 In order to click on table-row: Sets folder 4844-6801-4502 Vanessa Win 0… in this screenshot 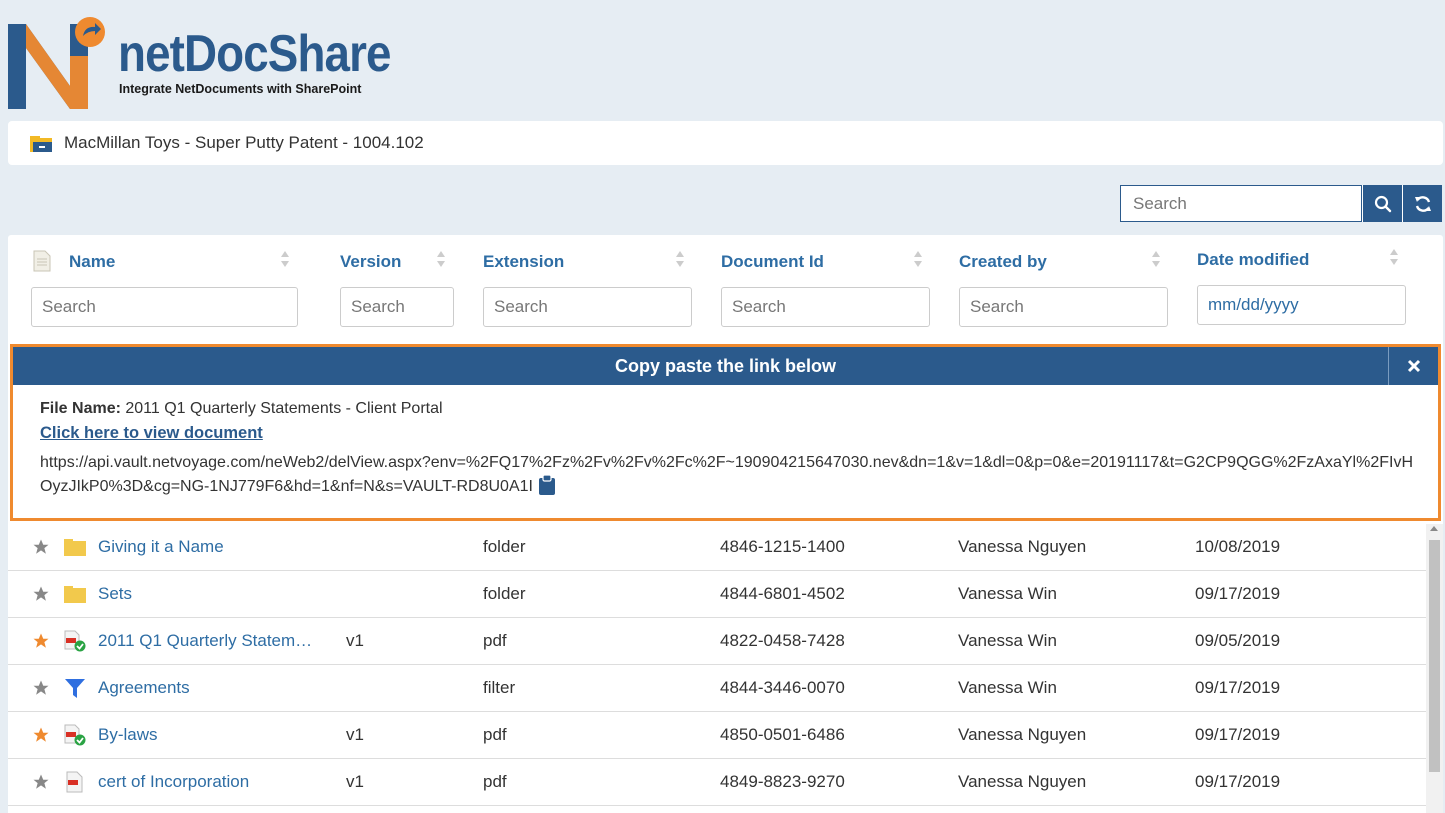, I will do `click(717, 594)`.